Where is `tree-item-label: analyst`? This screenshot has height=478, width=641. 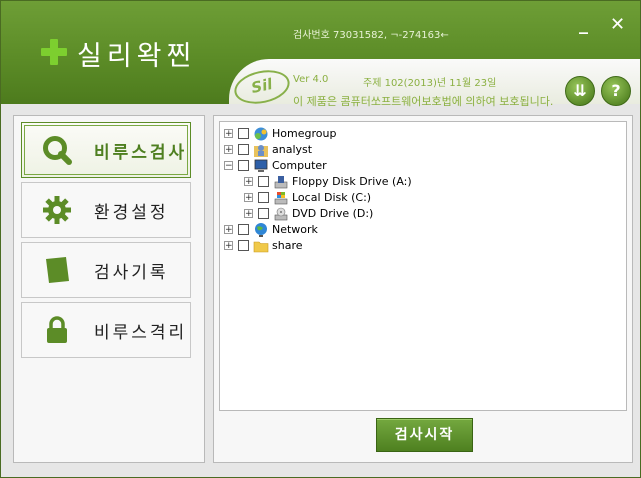 tree-item-label: analyst is located at coordinates (292, 149).